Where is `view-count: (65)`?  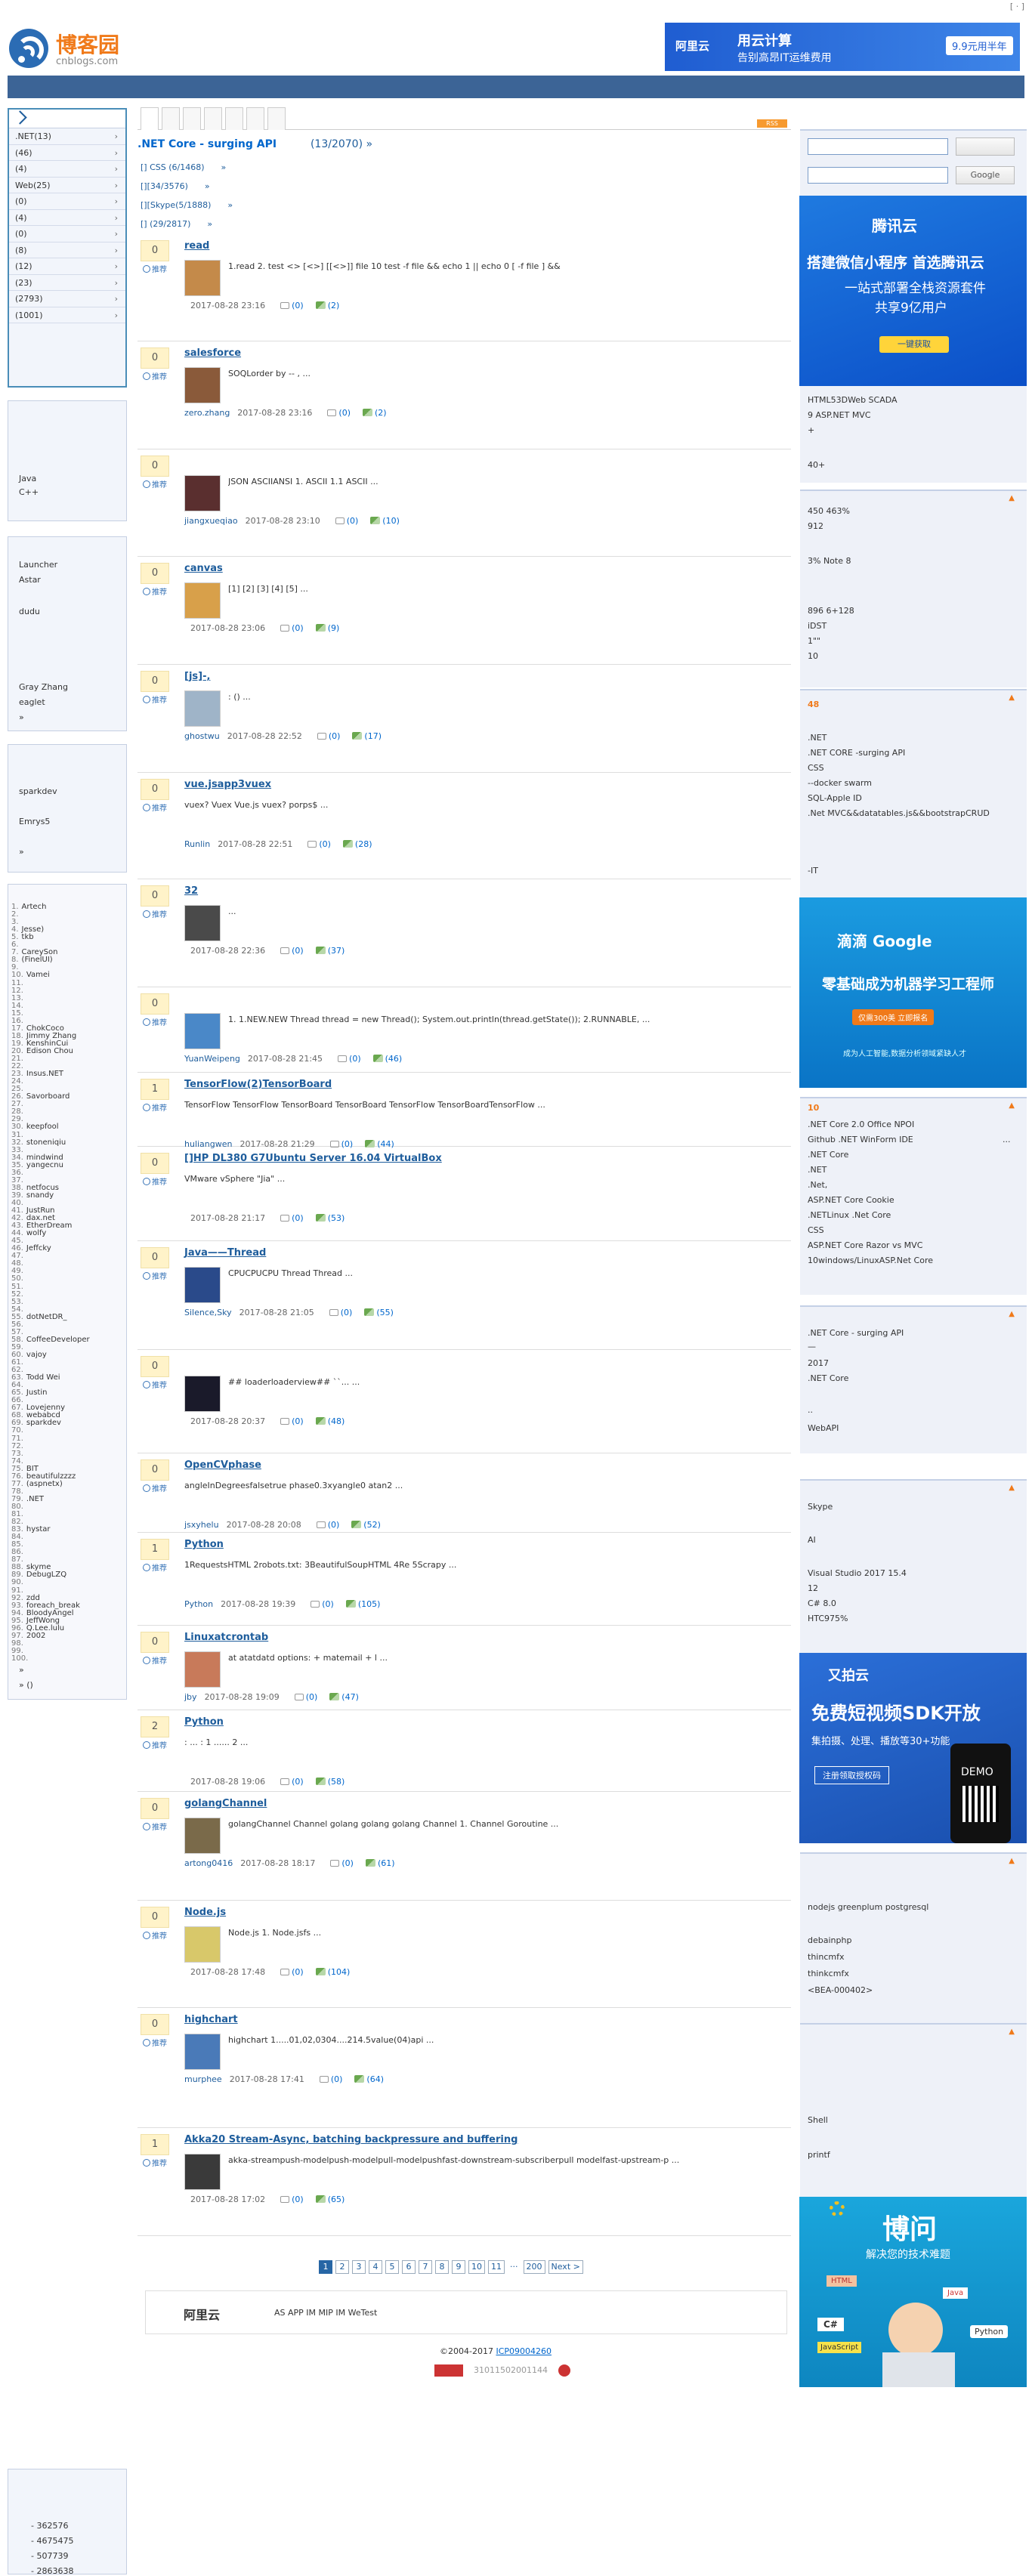 view-count: (65) is located at coordinates (336, 2199).